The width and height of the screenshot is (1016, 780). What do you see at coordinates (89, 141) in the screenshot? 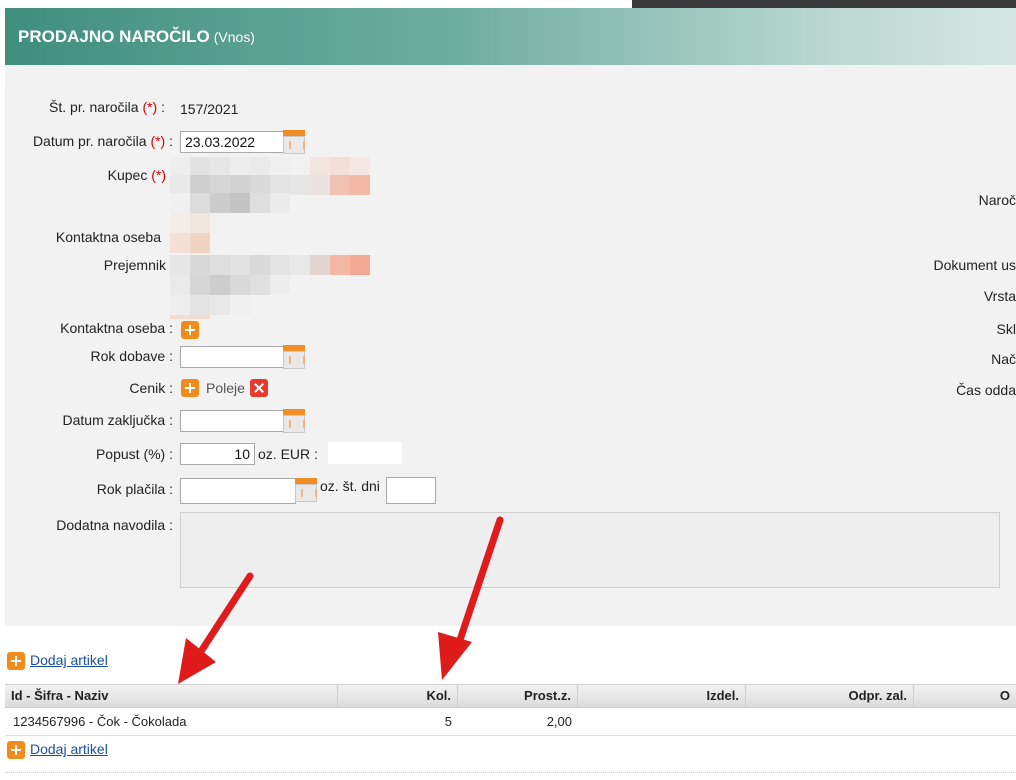
I see `order-date-label-text: Datum pr. naročila` at bounding box center [89, 141].